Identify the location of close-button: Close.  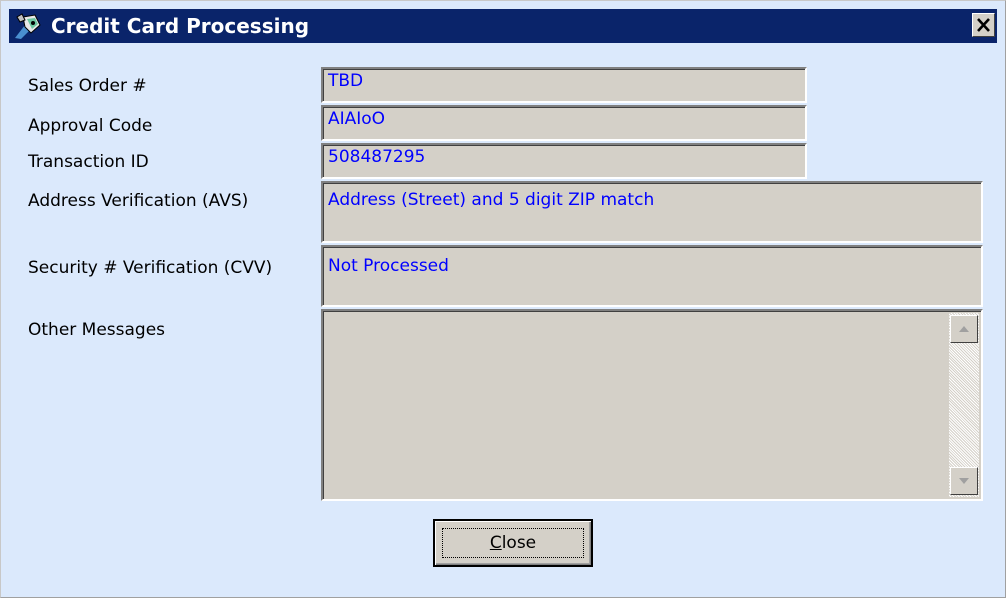
(513, 543).